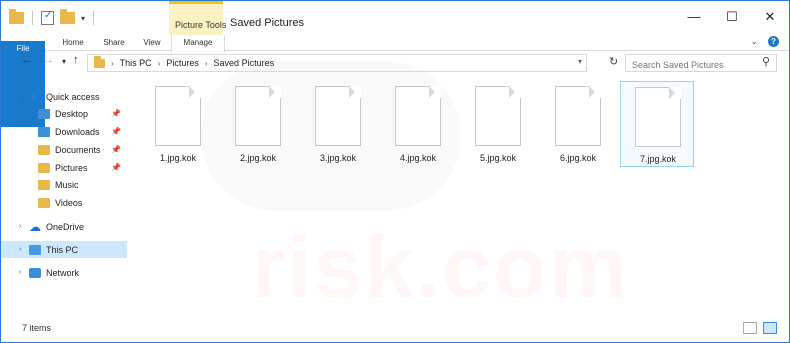 This screenshot has height=343, width=790. I want to click on maximize-icon: ☐, so click(732, 17).